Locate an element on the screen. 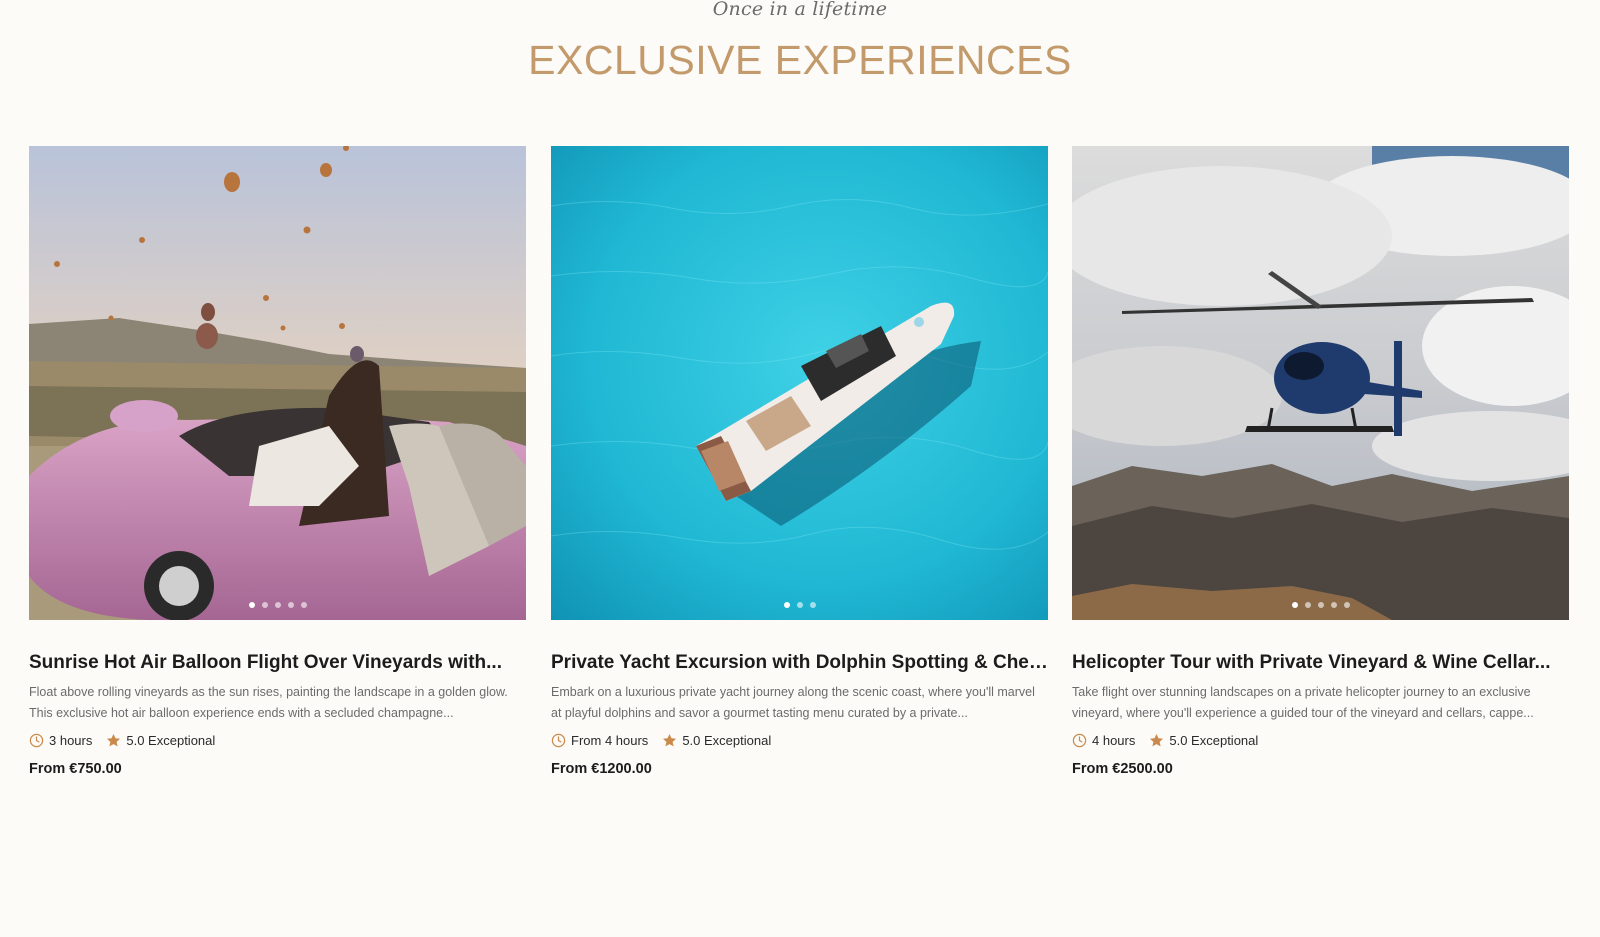 This screenshot has height=937, width=1600. experience-price: From €1200.00 is located at coordinates (601, 769).